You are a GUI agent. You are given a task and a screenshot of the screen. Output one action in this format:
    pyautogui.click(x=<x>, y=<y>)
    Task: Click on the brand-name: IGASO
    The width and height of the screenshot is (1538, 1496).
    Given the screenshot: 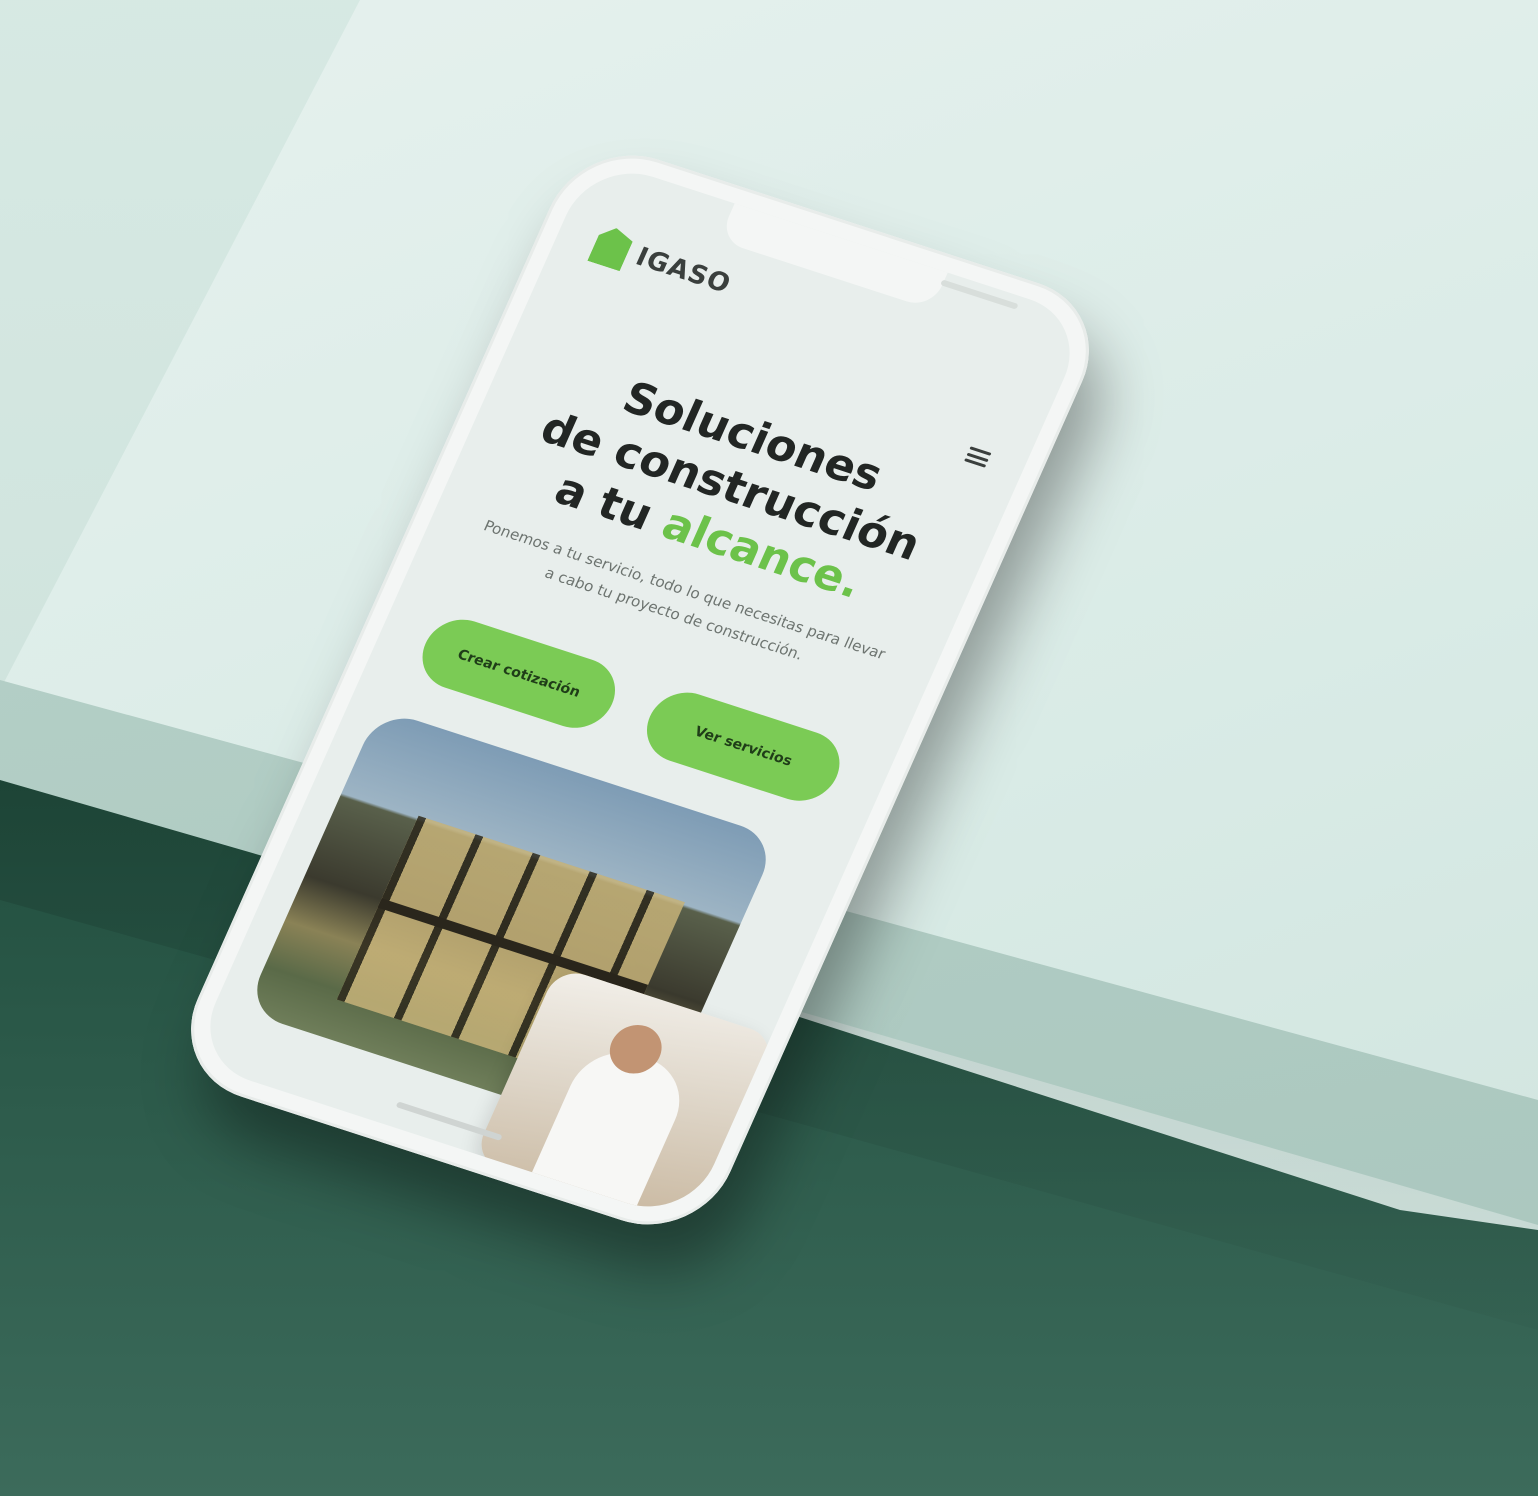 What is the action you would take?
    pyautogui.click(x=683, y=271)
    